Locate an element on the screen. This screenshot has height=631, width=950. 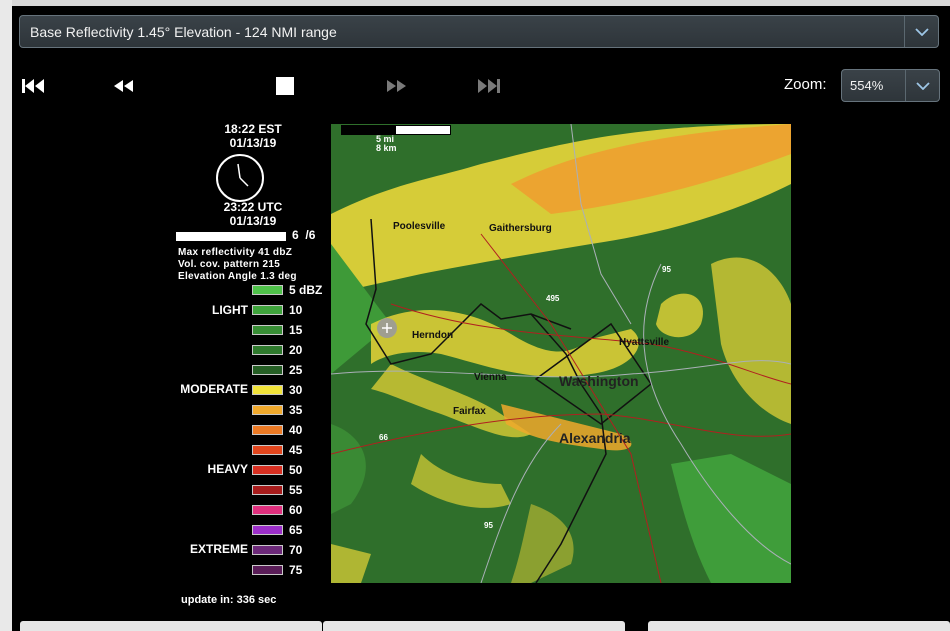
step-back-icon is located at coordinates (123, 86).